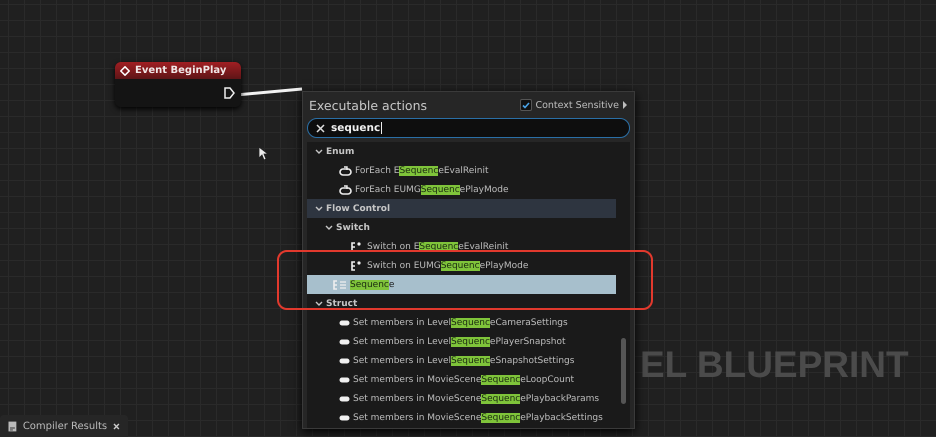 The width and height of the screenshot is (936, 437). I want to click on clear-icon, so click(320, 128).